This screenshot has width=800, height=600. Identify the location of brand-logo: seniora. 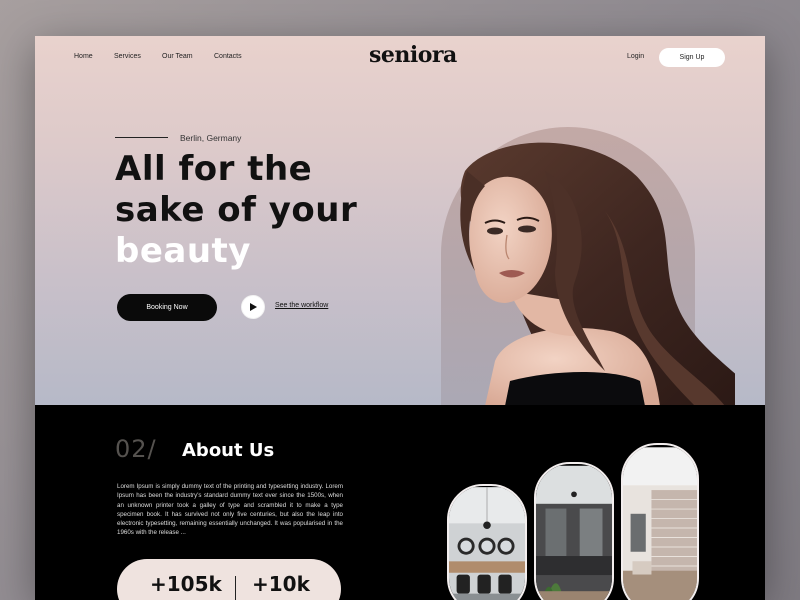
(413, 55).